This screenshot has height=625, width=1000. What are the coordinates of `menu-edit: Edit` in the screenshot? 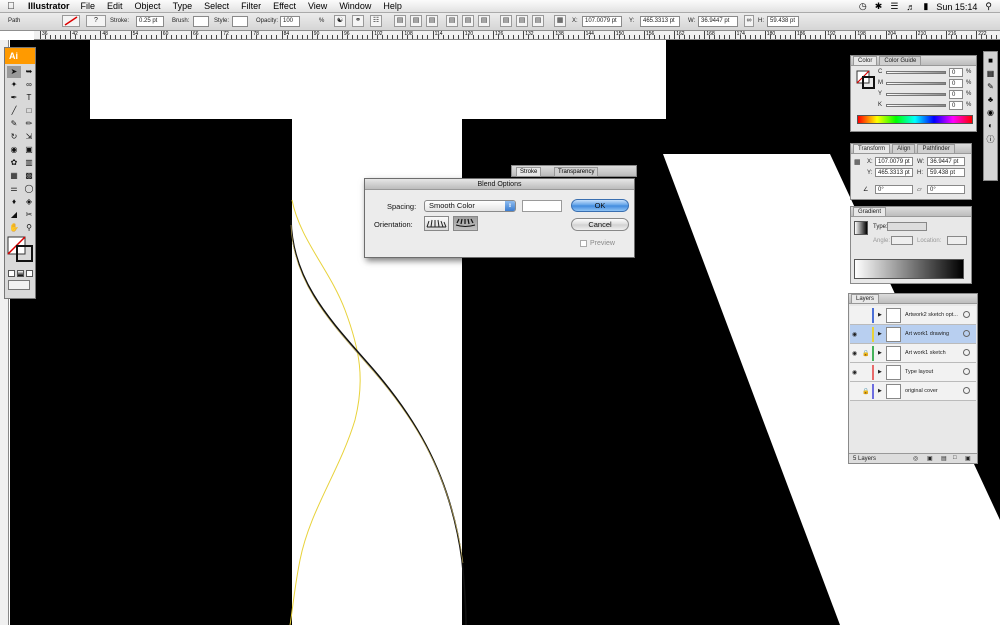 It's located at (115, 6).